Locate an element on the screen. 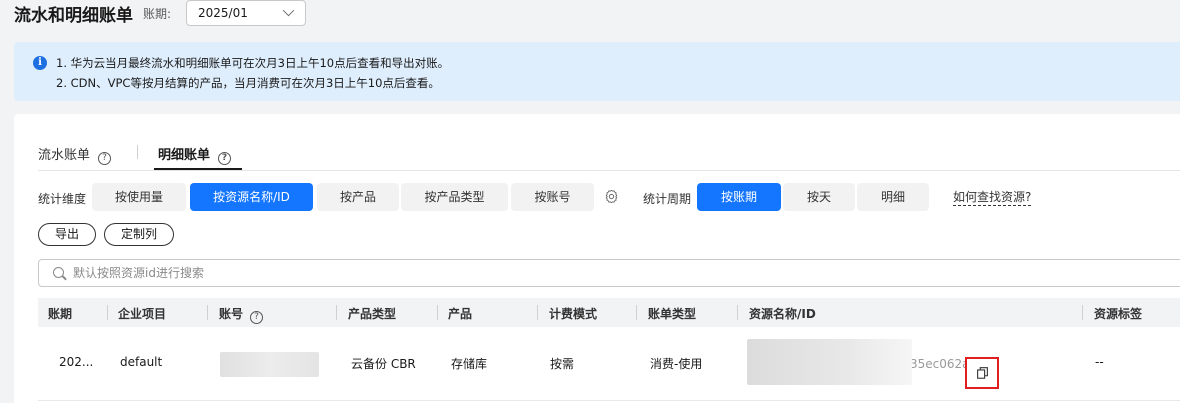  period-select: 2025/01 is located at coordinates (246, 13).